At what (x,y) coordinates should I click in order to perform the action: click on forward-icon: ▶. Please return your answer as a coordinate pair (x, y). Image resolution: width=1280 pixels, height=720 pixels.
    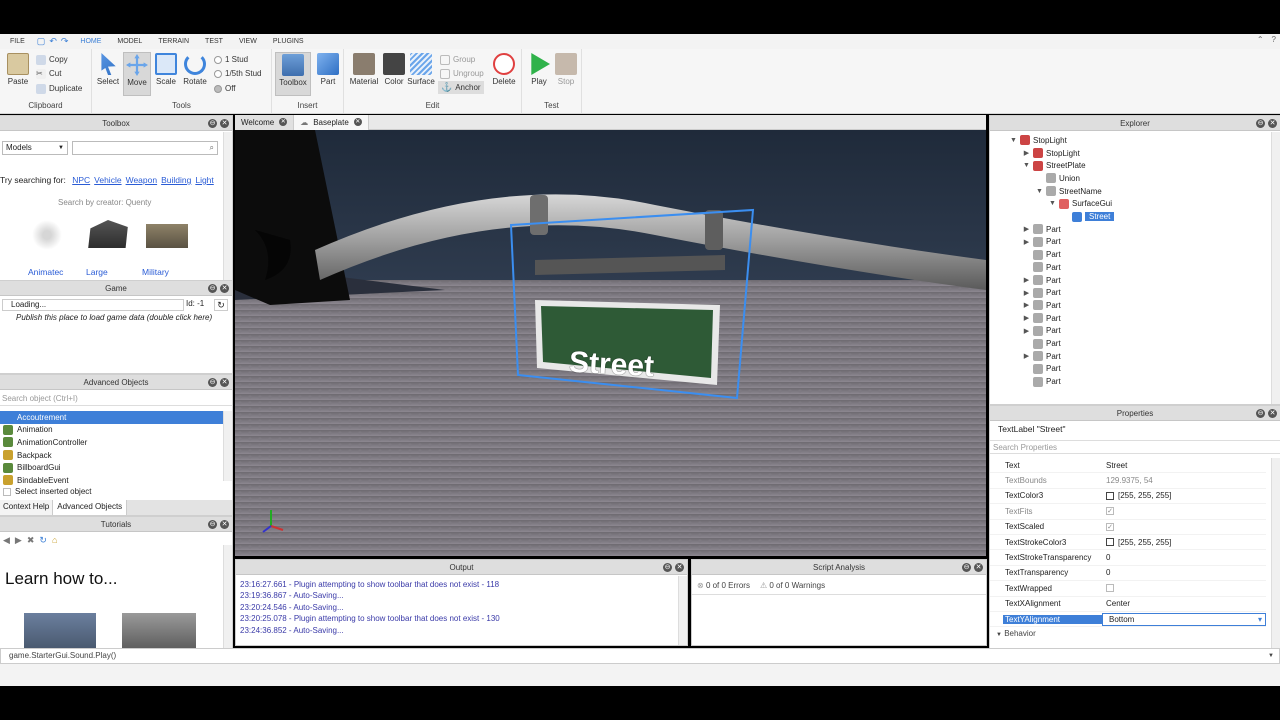
    Looking at the image, I should click on (18, 540).